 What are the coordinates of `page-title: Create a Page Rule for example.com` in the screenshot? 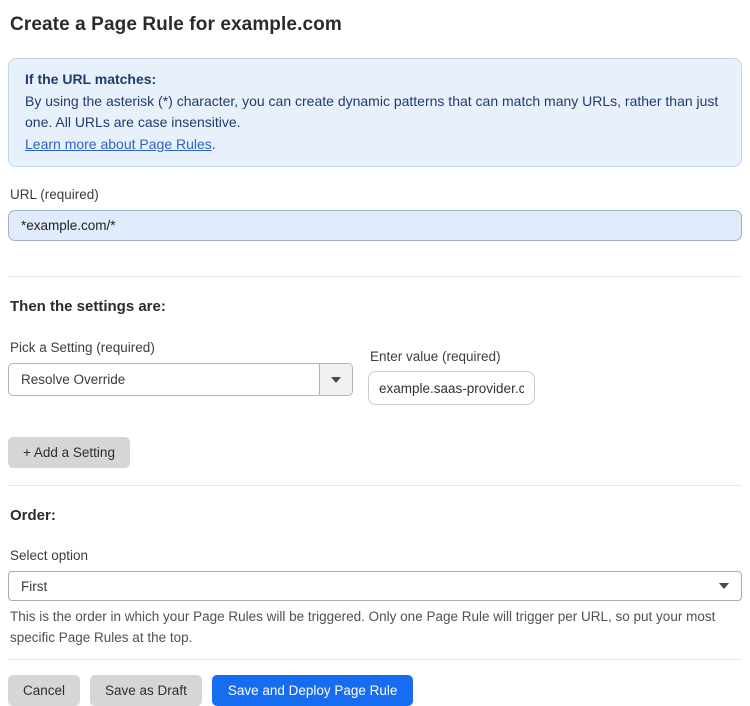 It's located at (176, 24).